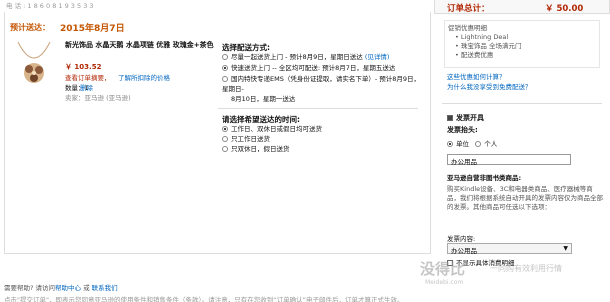 The width and height of the screenshot is (610, 302). I want to click on checkbox-checked, so click(450, 118).